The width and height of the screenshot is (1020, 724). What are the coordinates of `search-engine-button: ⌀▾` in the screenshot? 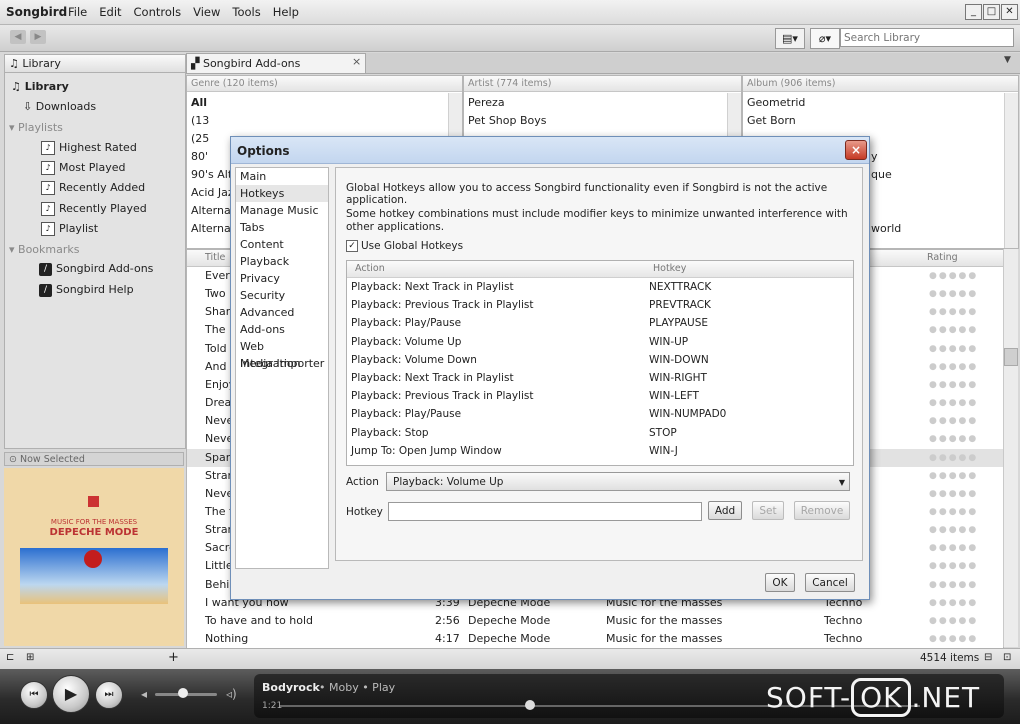 It's located at (825, 38).